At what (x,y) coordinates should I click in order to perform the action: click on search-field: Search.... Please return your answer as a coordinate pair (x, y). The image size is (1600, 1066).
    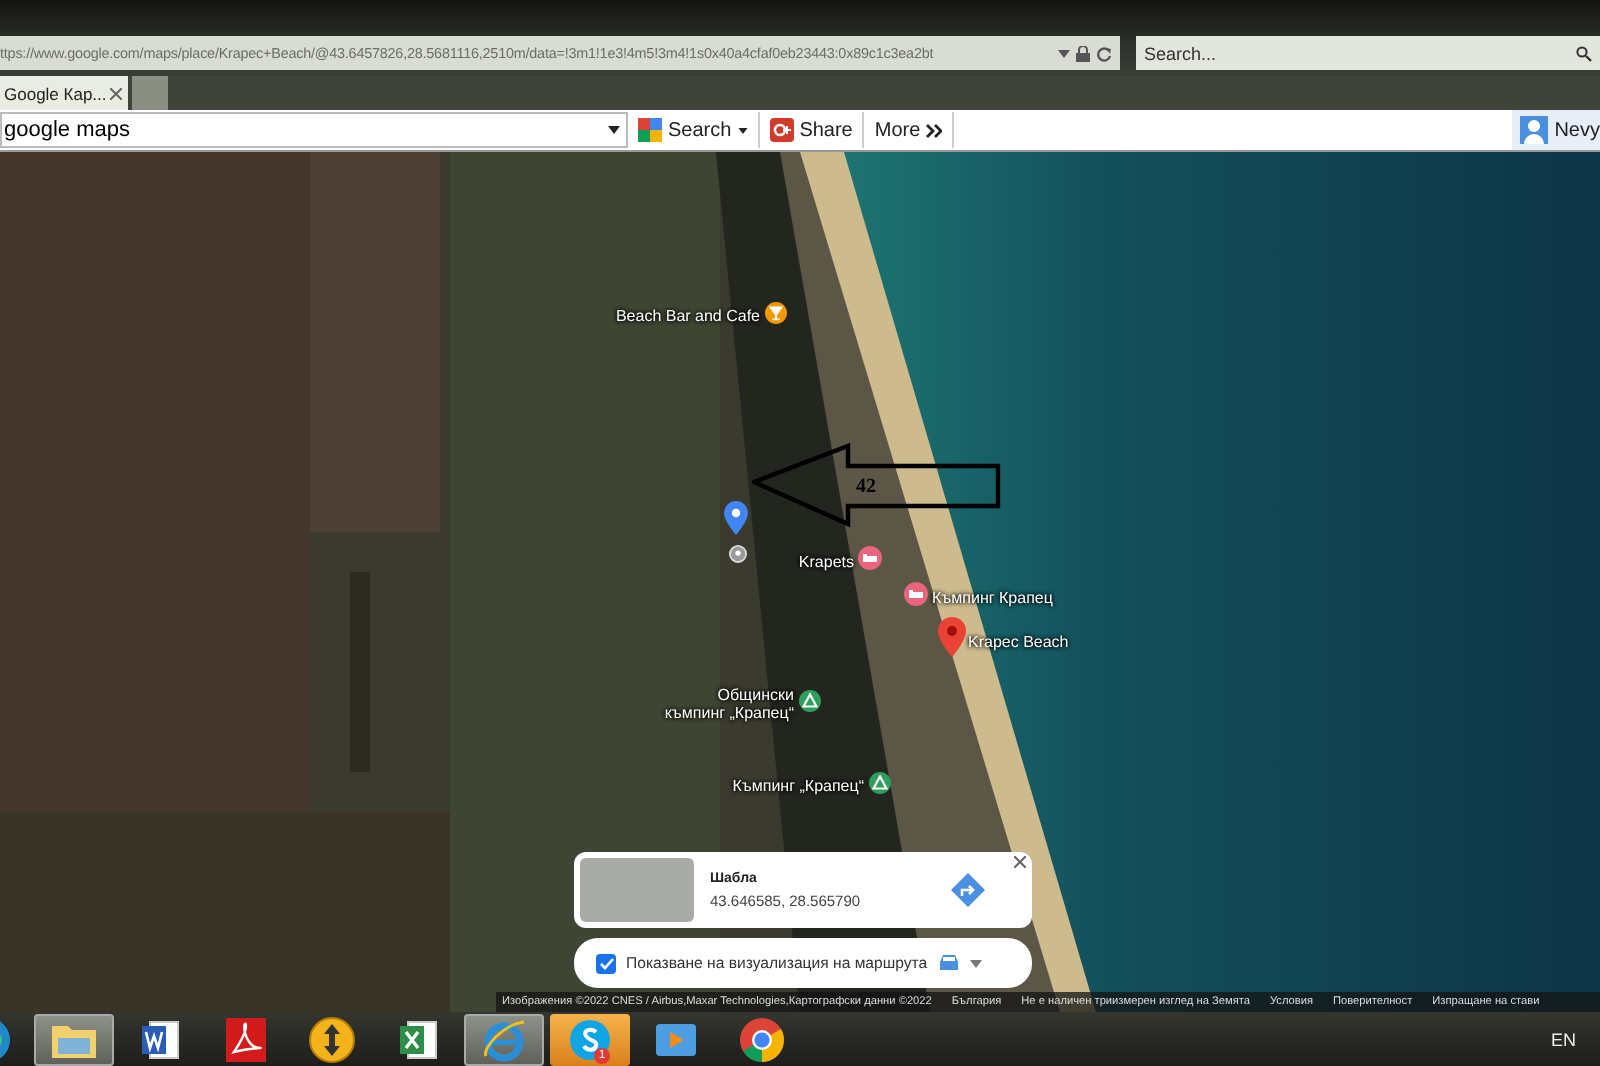
    Looking at the image, I should click on (1368, 53).